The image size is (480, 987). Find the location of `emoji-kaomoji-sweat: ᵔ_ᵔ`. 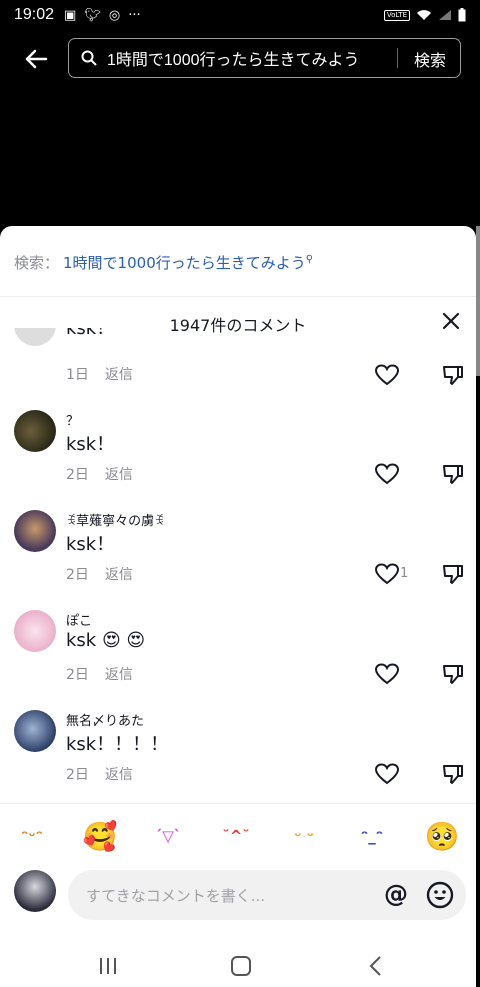

emoji-kaomoji-sweat: ᵔ_ᵔ is located at coordinates (372, 836).